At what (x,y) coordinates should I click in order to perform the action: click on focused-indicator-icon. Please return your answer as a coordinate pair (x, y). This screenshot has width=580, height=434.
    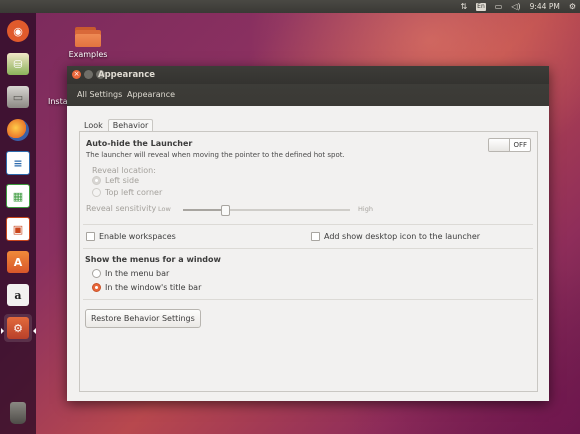
    Looking at the image, I should click on (34, 331).